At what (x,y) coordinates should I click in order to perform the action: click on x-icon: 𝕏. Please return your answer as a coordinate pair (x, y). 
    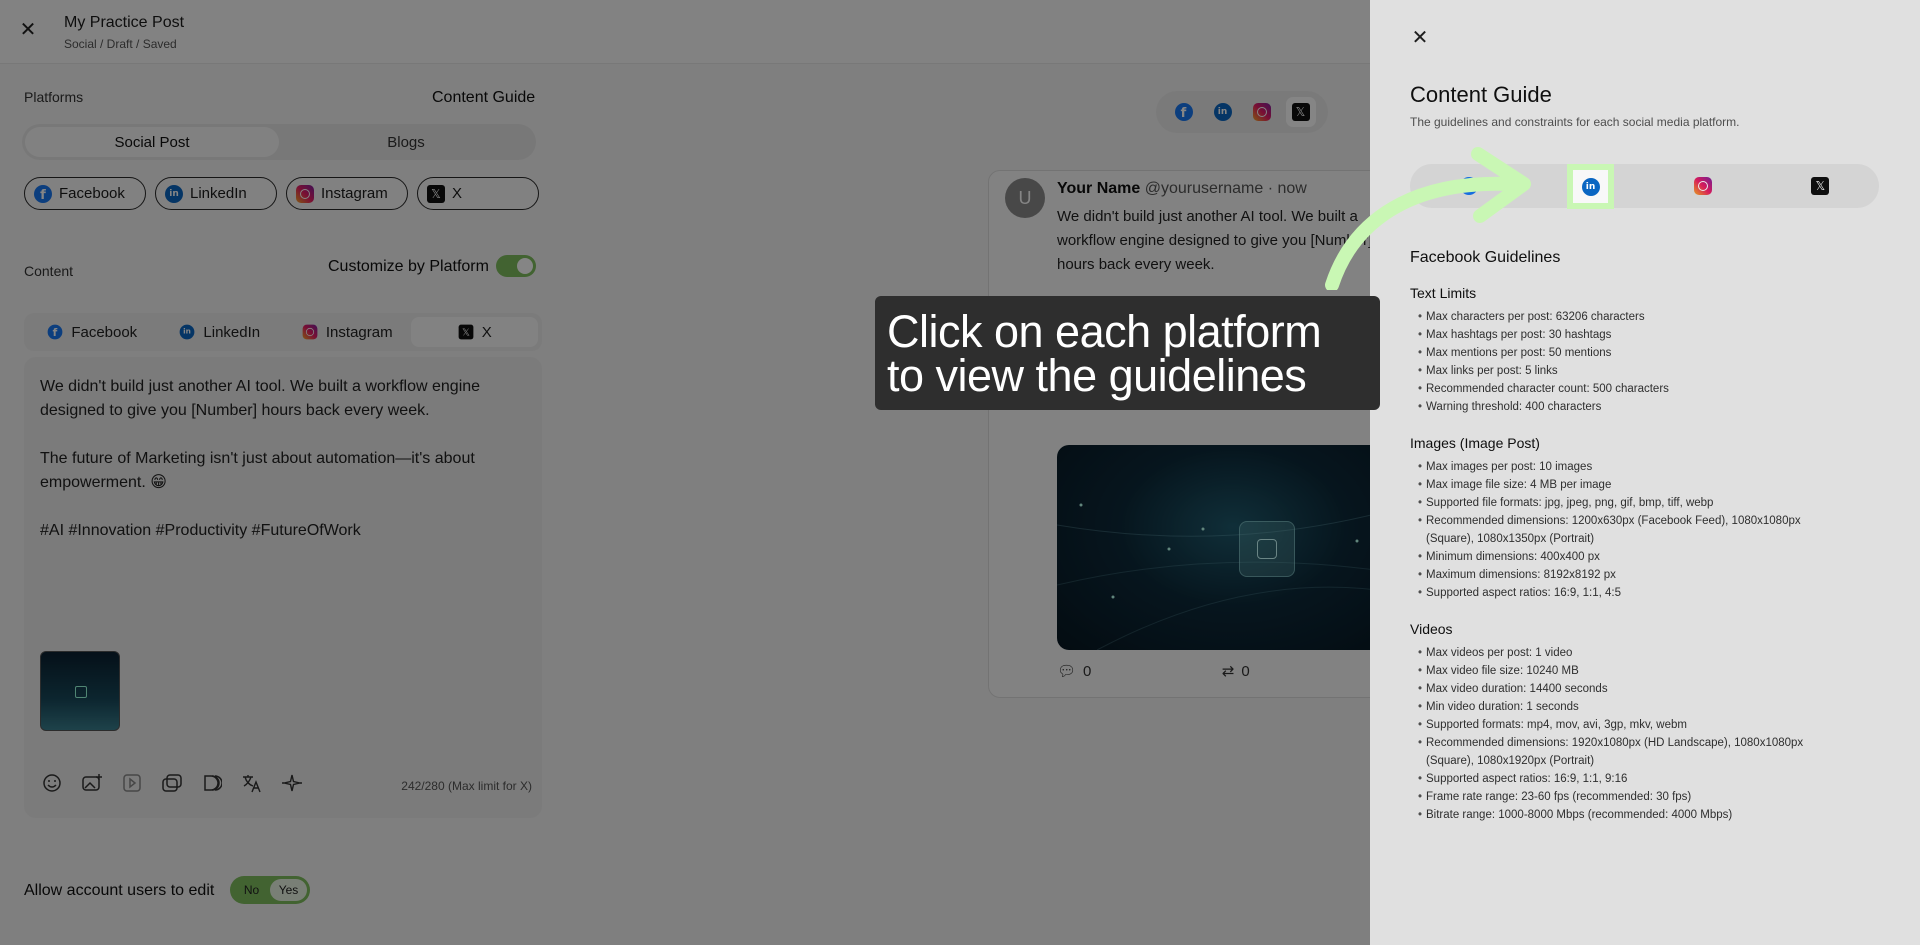
    Looking at the image, I should click on (1820, 186).